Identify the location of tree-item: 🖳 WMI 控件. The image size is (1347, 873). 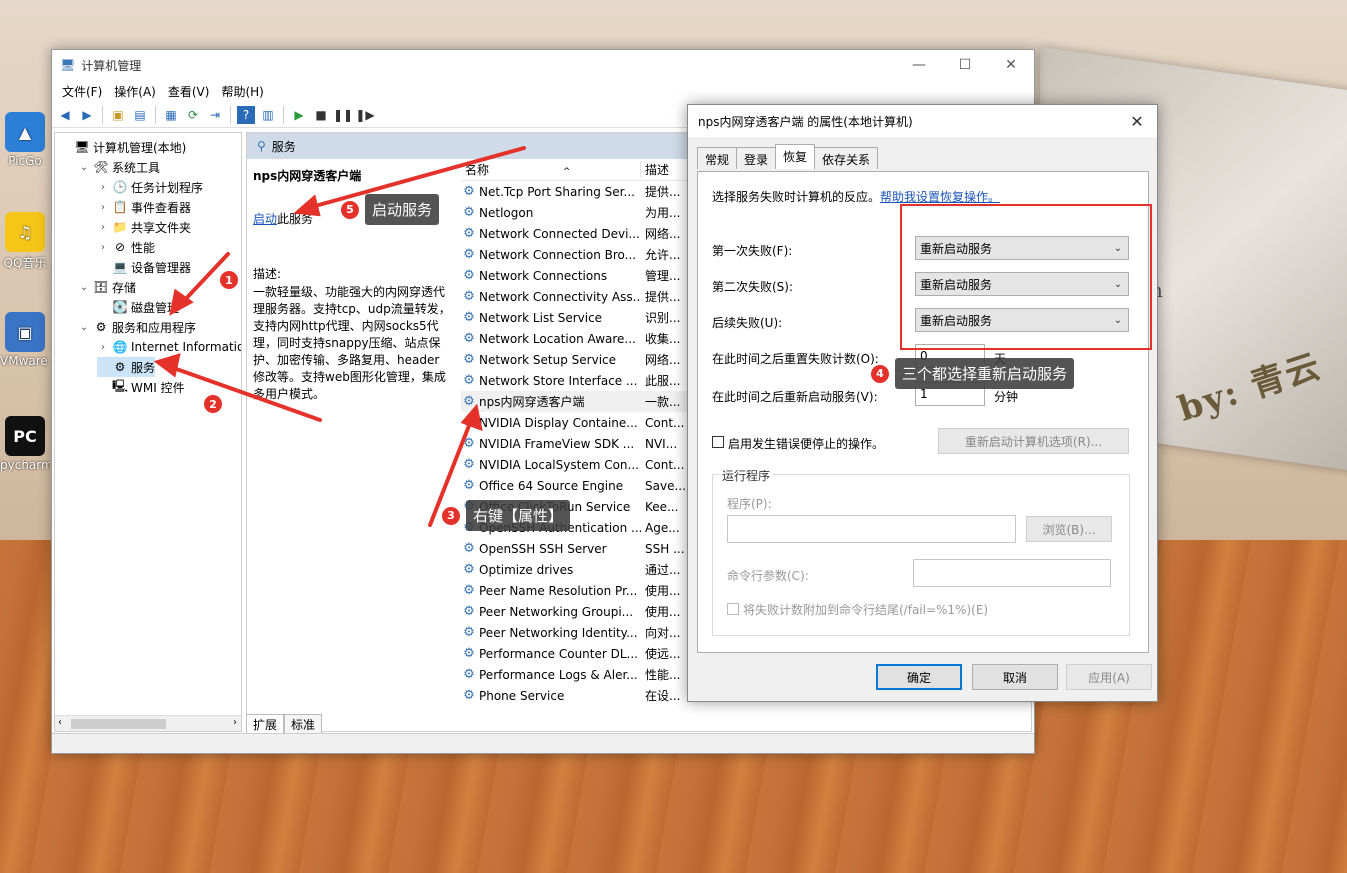
(141, 387).